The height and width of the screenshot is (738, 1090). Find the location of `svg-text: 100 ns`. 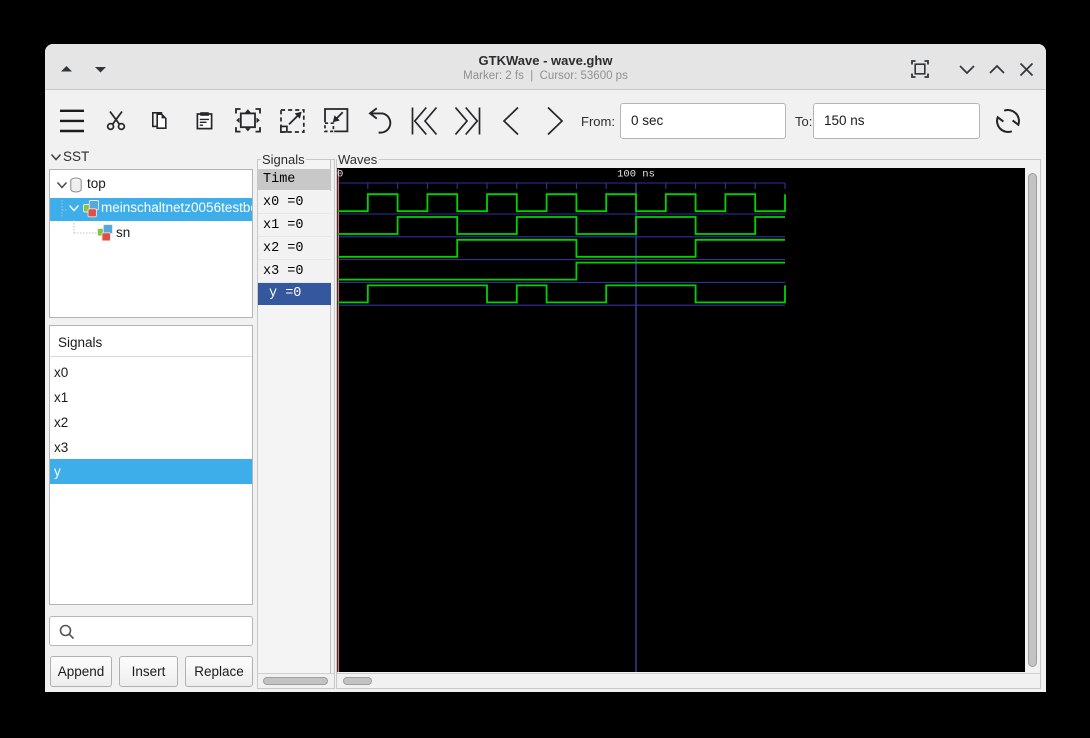

svg-text: 100 ns is located at coordinates (636, 175).